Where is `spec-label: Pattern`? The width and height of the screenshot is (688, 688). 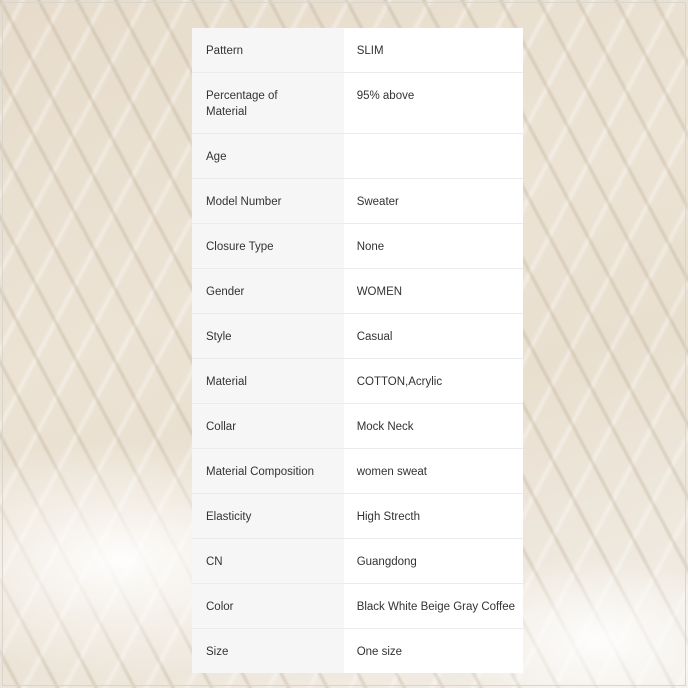
spec-label: Pattern is located at coordinates (268, 50).